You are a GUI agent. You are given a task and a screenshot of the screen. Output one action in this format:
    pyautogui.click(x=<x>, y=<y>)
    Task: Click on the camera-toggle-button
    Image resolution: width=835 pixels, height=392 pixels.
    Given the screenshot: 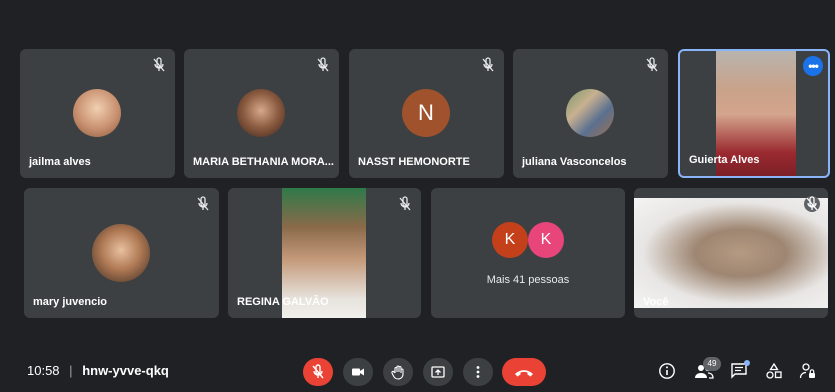 What is the action you would take?
    pyautogui.click(x=358, y=372)
    